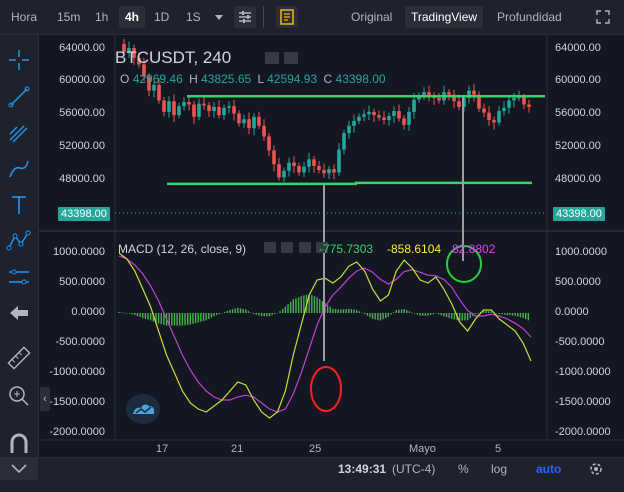  What do you see at coordinates (193, 17) in the screenshot?
I see `interval-1s: 1S` at bounding box center [193, 17].